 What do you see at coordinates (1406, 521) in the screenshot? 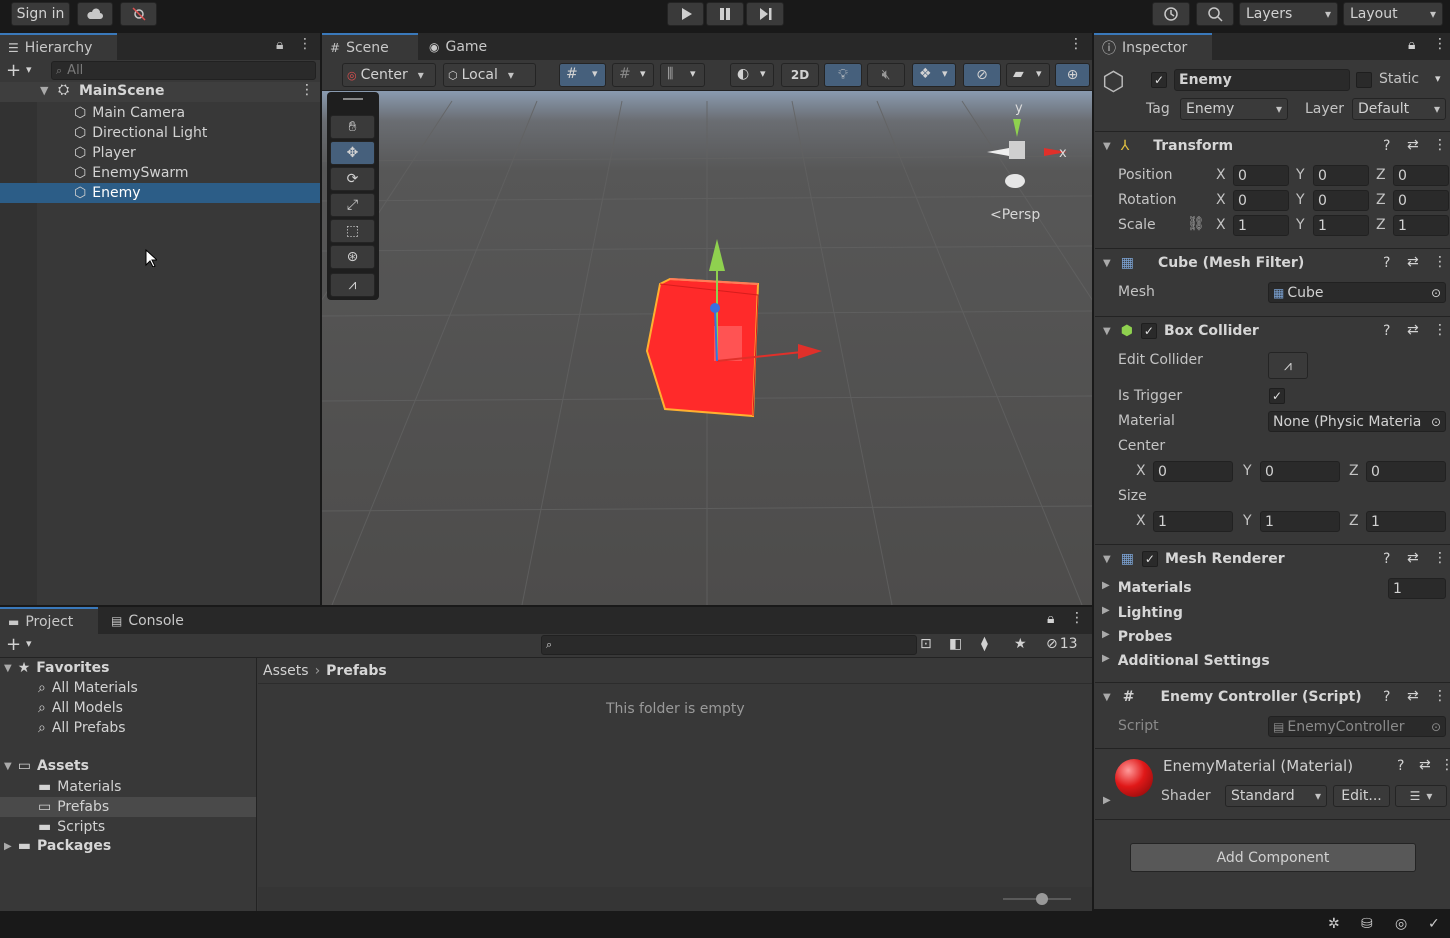
I see `size-z-field: 1` at bounding box center [1406, 521].